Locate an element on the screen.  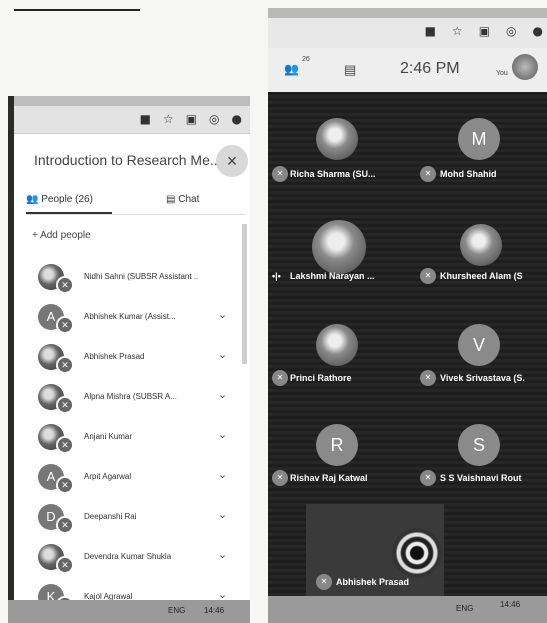
speaking-icon: •|• is located at coordinates (276, 276).